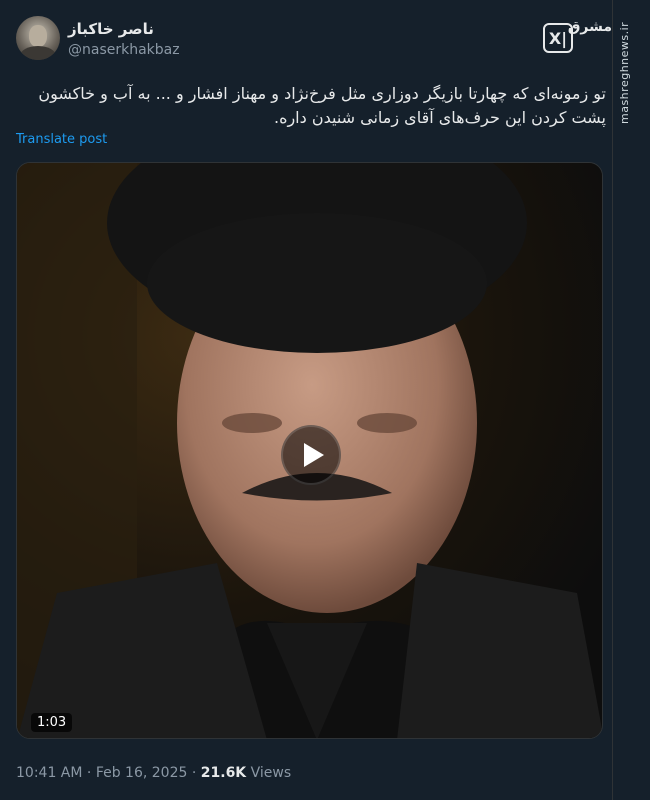 The image size is (650, 800). I want to click on play-icon, so click(314, 455).